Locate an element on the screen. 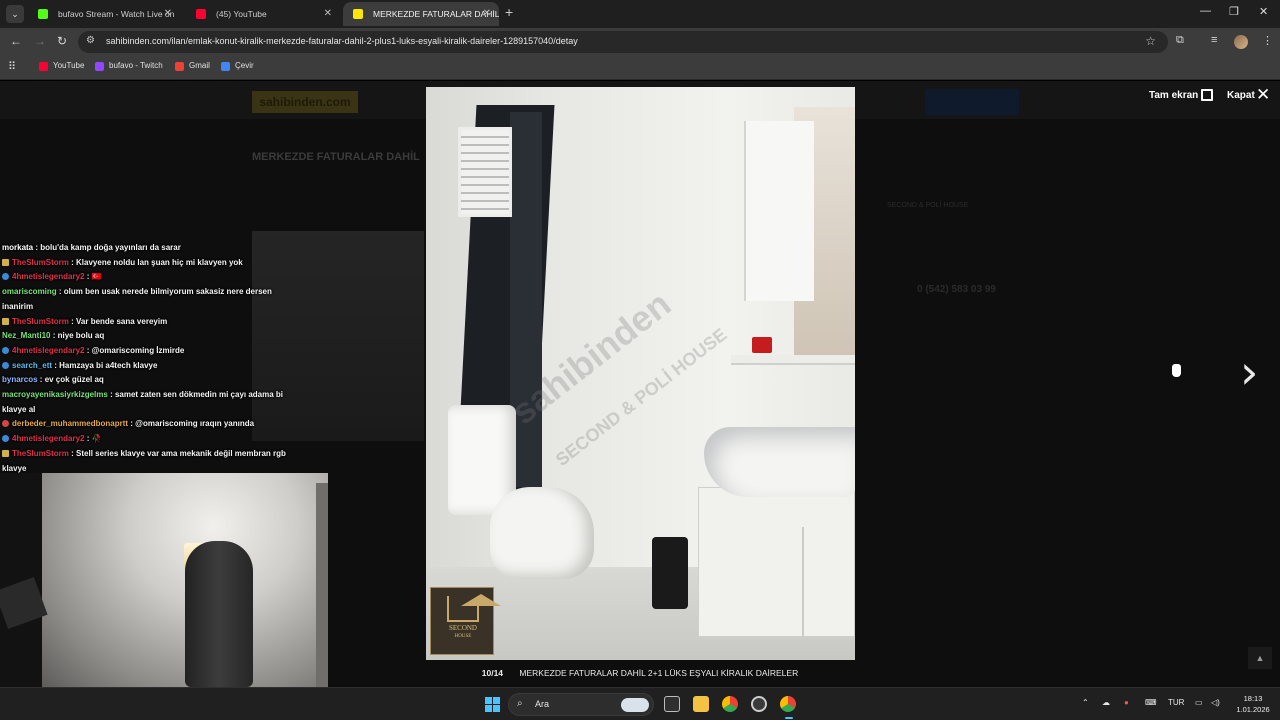  system-clock: 18:13 1.01.2026 is located at coordinates (1253, 704).